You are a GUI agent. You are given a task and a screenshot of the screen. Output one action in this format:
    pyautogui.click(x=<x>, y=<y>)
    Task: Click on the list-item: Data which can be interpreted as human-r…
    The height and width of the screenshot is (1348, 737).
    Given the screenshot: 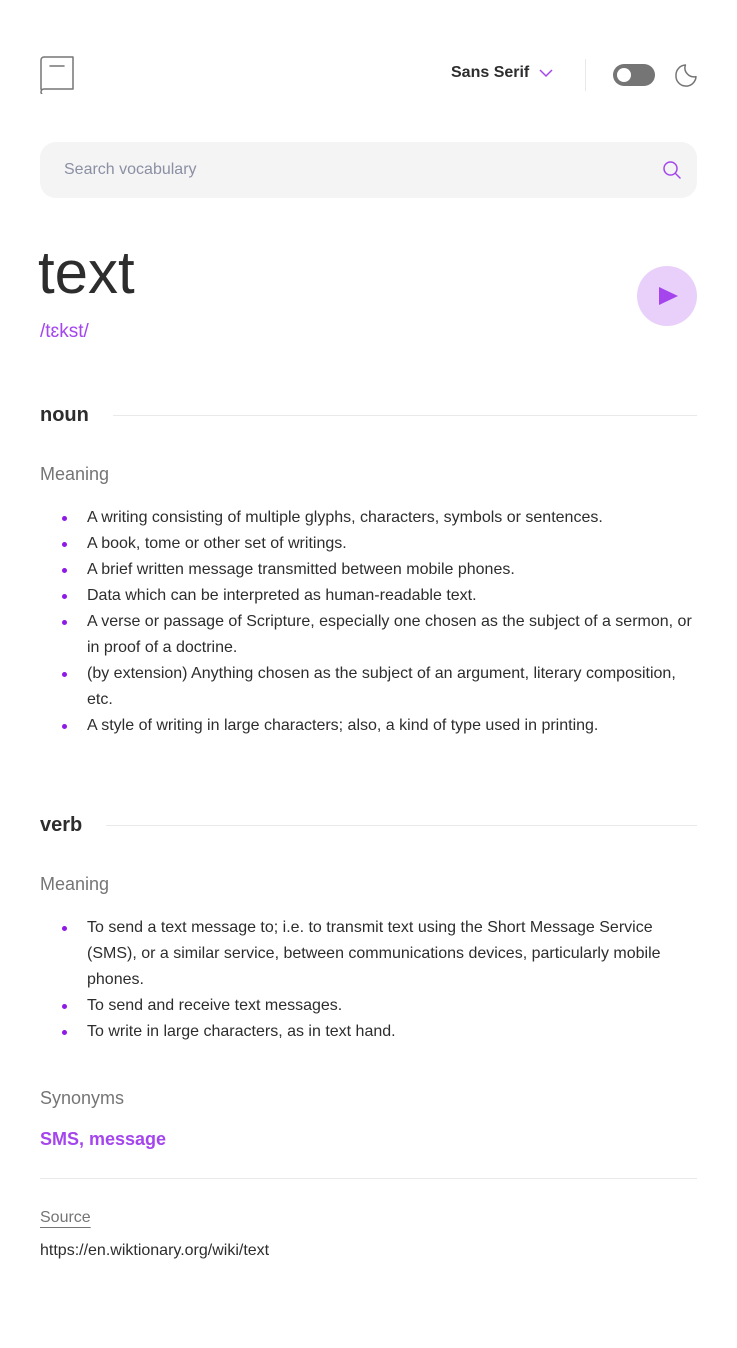 What is the action you would take?
    pyautogui.click(x=379, y=596)
    